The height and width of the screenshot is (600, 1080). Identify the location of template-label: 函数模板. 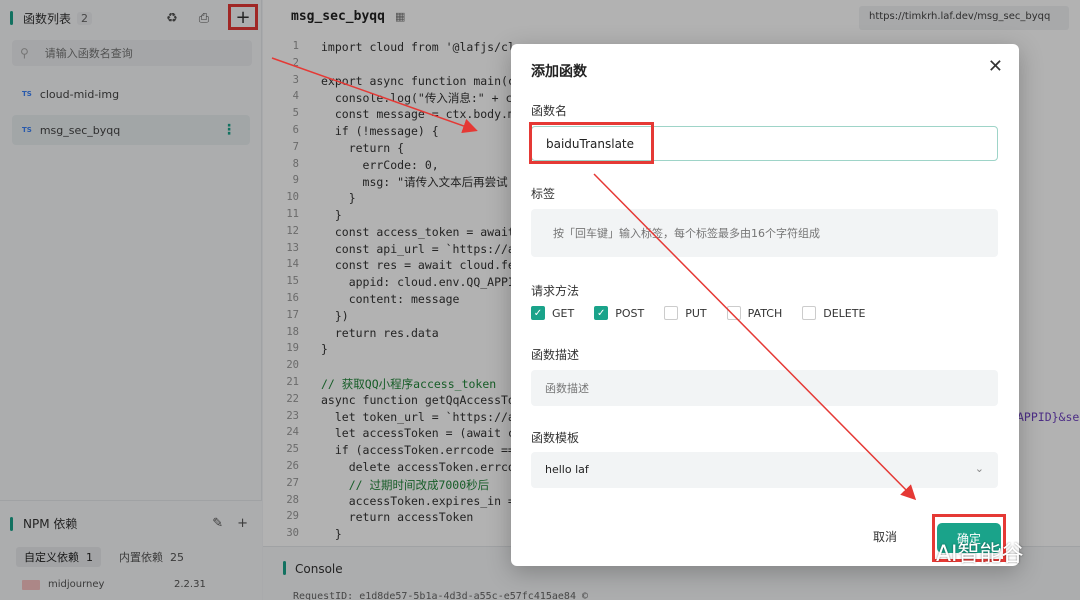
(555, 438).